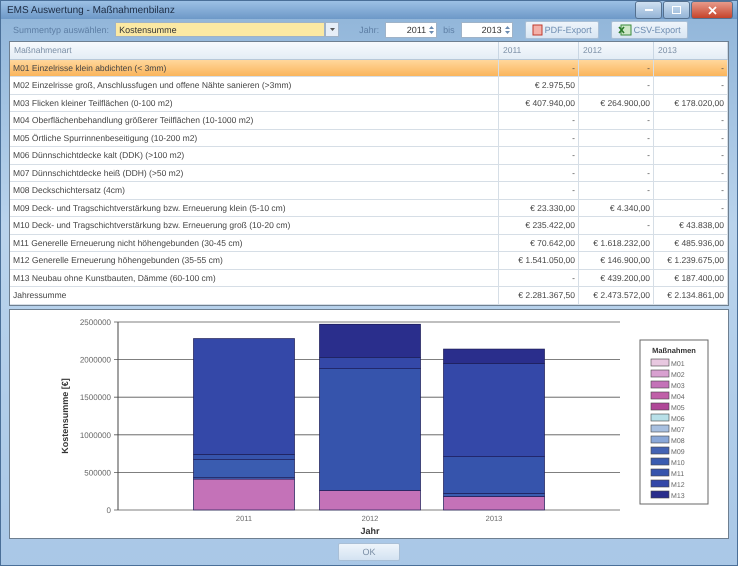 The image size is (738, 566). What do you see at coordinates (616, 261) in the screenshot?
I see `table-cell: € 146.900,00` at bounding box center [616, 261].